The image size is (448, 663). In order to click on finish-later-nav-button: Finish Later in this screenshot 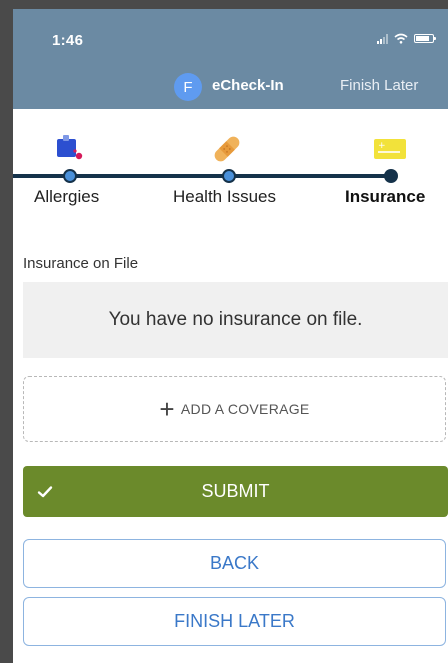, I will do `click(379, 85)`.